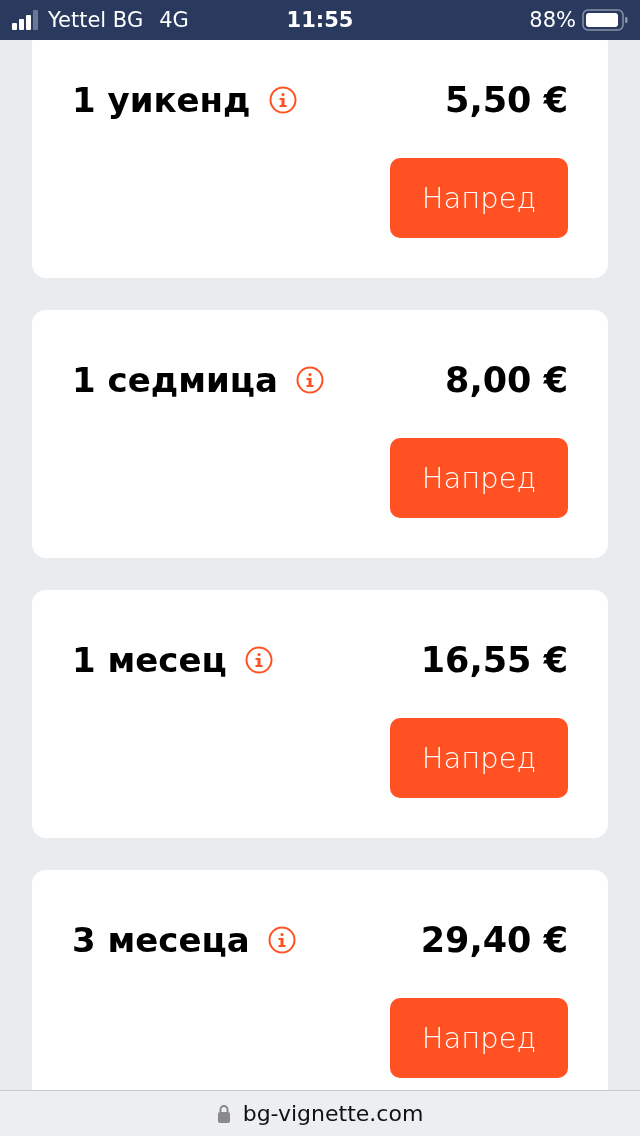 This screenshot has width=640, height=1136. Describe the element at coordinates (494, 940) in the screenshot. I see `price: 29,40 €` at that location.